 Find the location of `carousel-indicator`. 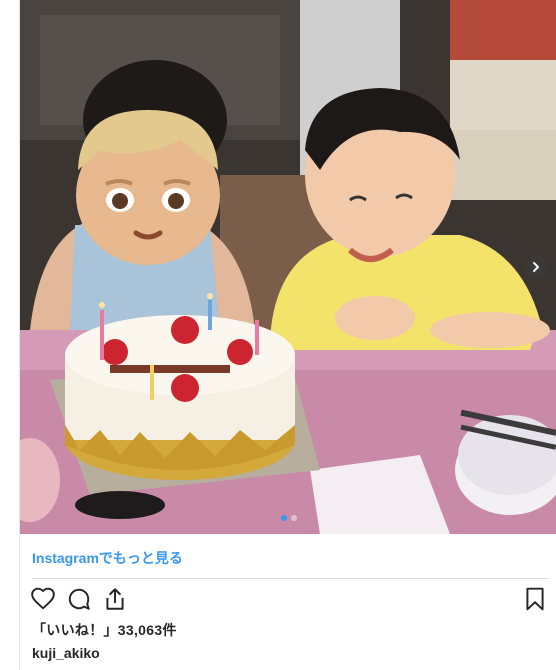

carousel-indicator is located at coordinates (289, 518).